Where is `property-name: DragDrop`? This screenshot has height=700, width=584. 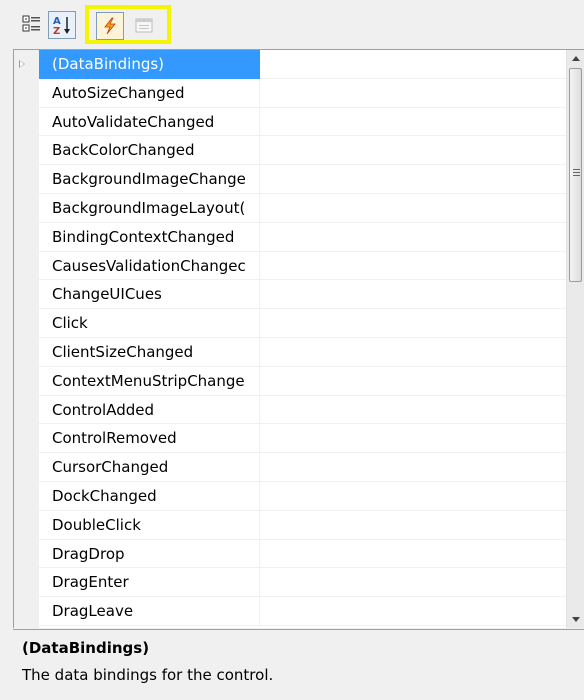 property-name: DragDrop is located at coordinates (149, 554).